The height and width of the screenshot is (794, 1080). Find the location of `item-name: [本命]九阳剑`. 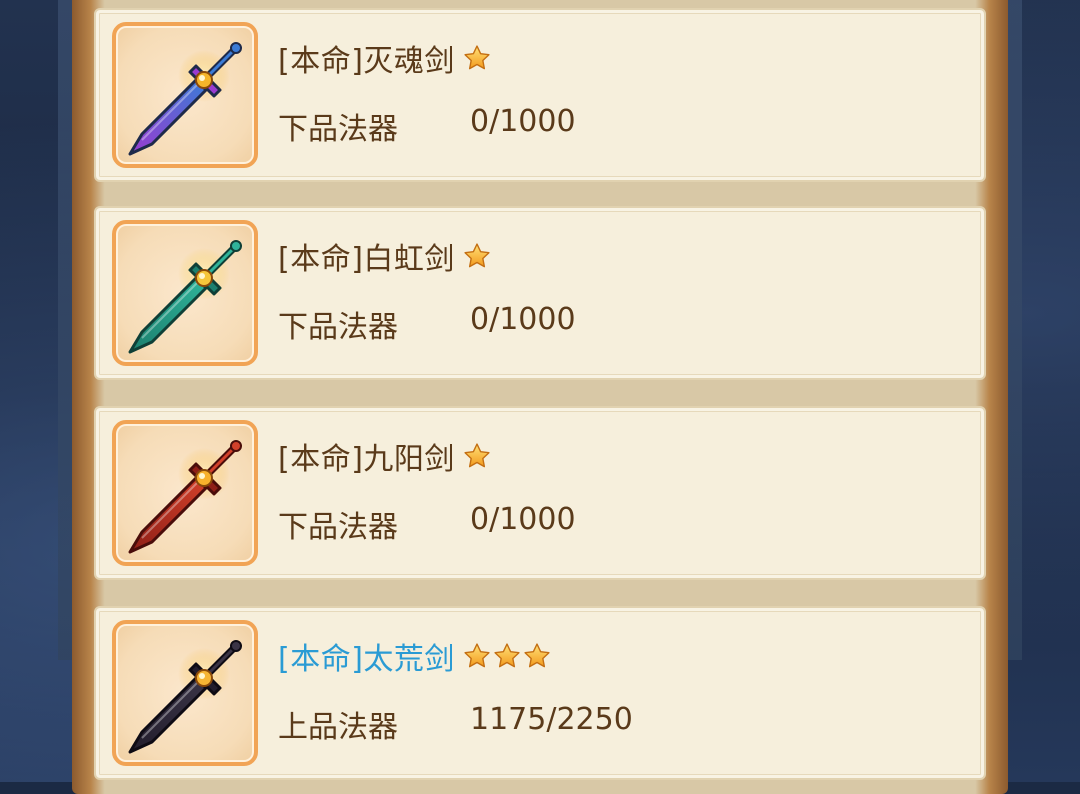

item-name: [本命]九阳剑 is located at coordinates (366, 459).